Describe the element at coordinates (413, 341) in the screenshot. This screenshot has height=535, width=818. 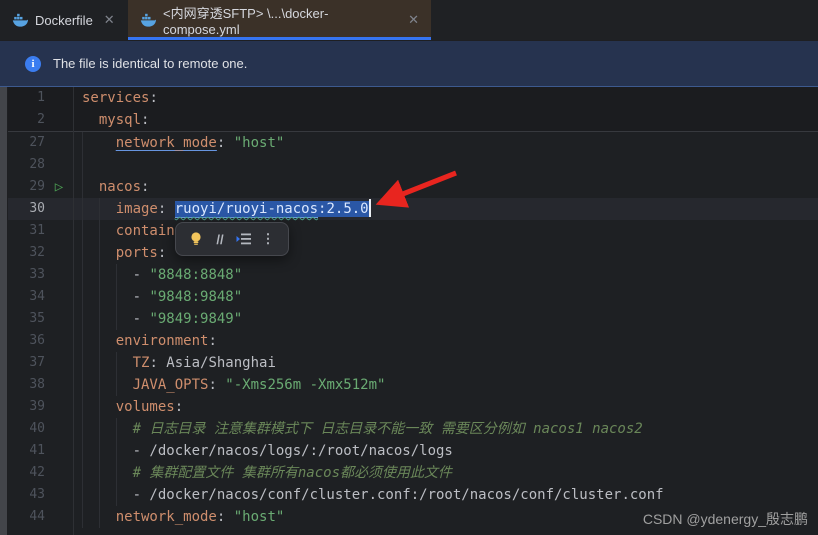
I see `code-line: 36 environment:` at that location.